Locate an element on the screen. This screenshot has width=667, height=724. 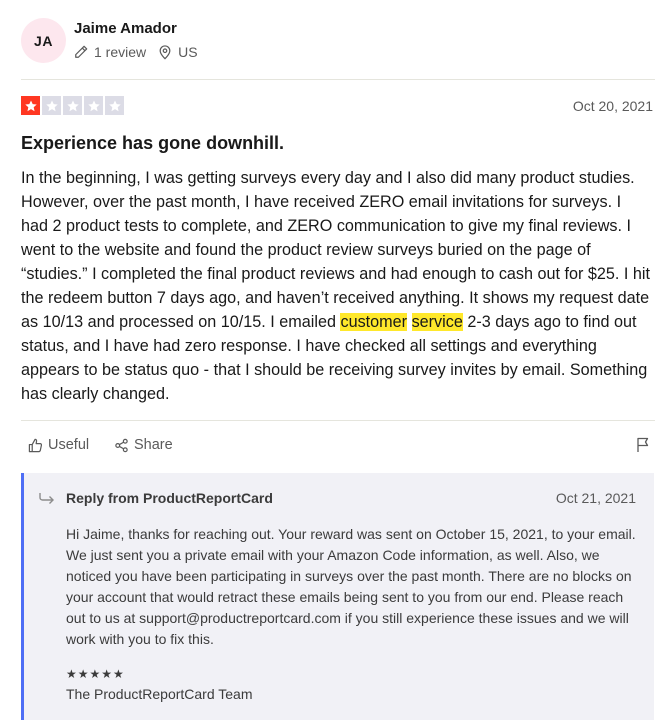
reply-signature: The ProductReportCard Team is located at coordinates (159, 694).